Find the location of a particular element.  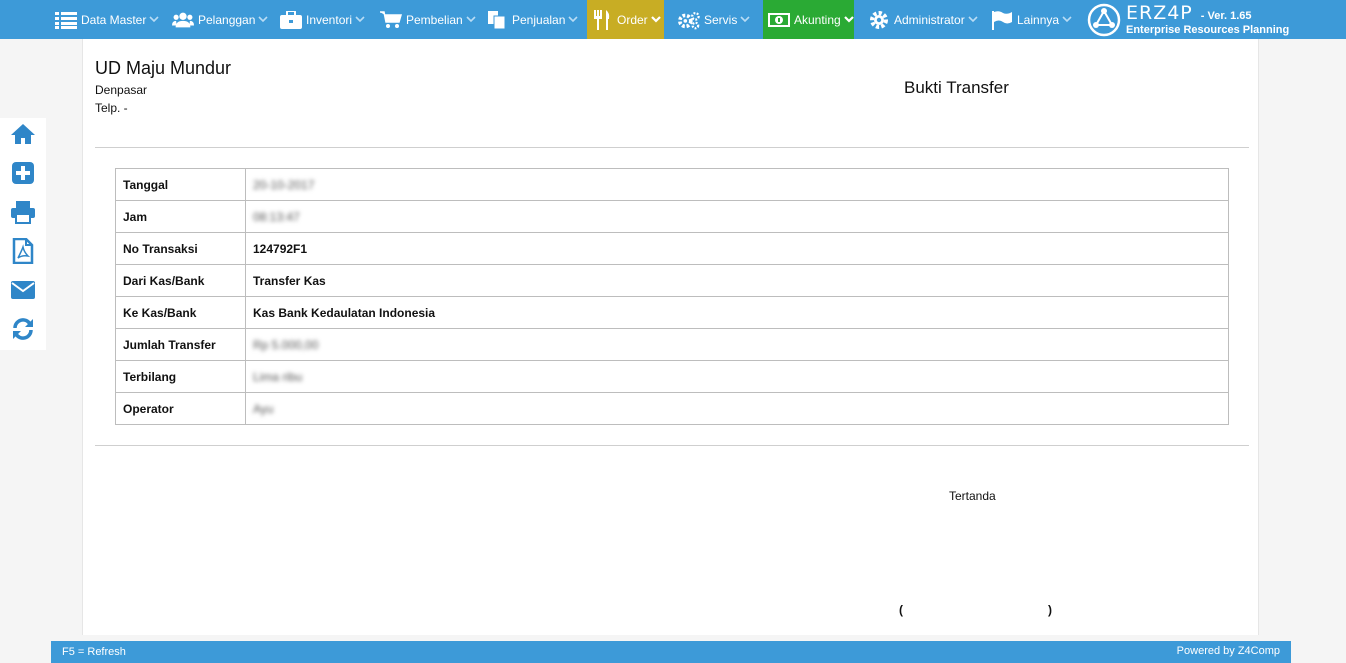

table-row: Terbilang Lima ribu is located at coordinates (672, 376).